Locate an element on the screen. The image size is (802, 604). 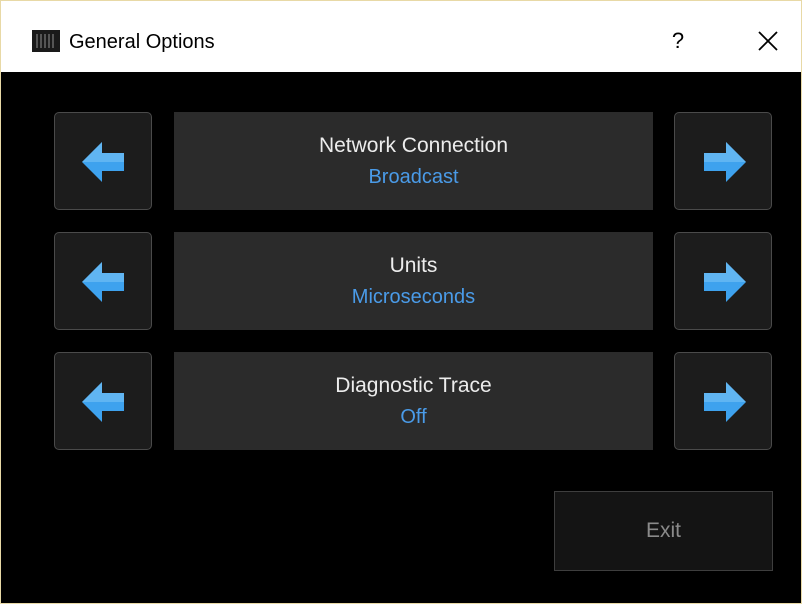
window-title: General Options is located at coordinates (142, 42).